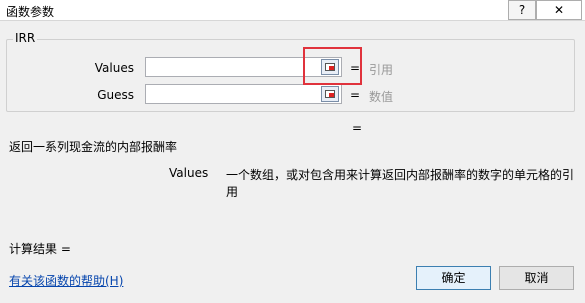 The height and width of the screenshot is (303, 585). I want to click on guess-equals: =, so click(355, 95).